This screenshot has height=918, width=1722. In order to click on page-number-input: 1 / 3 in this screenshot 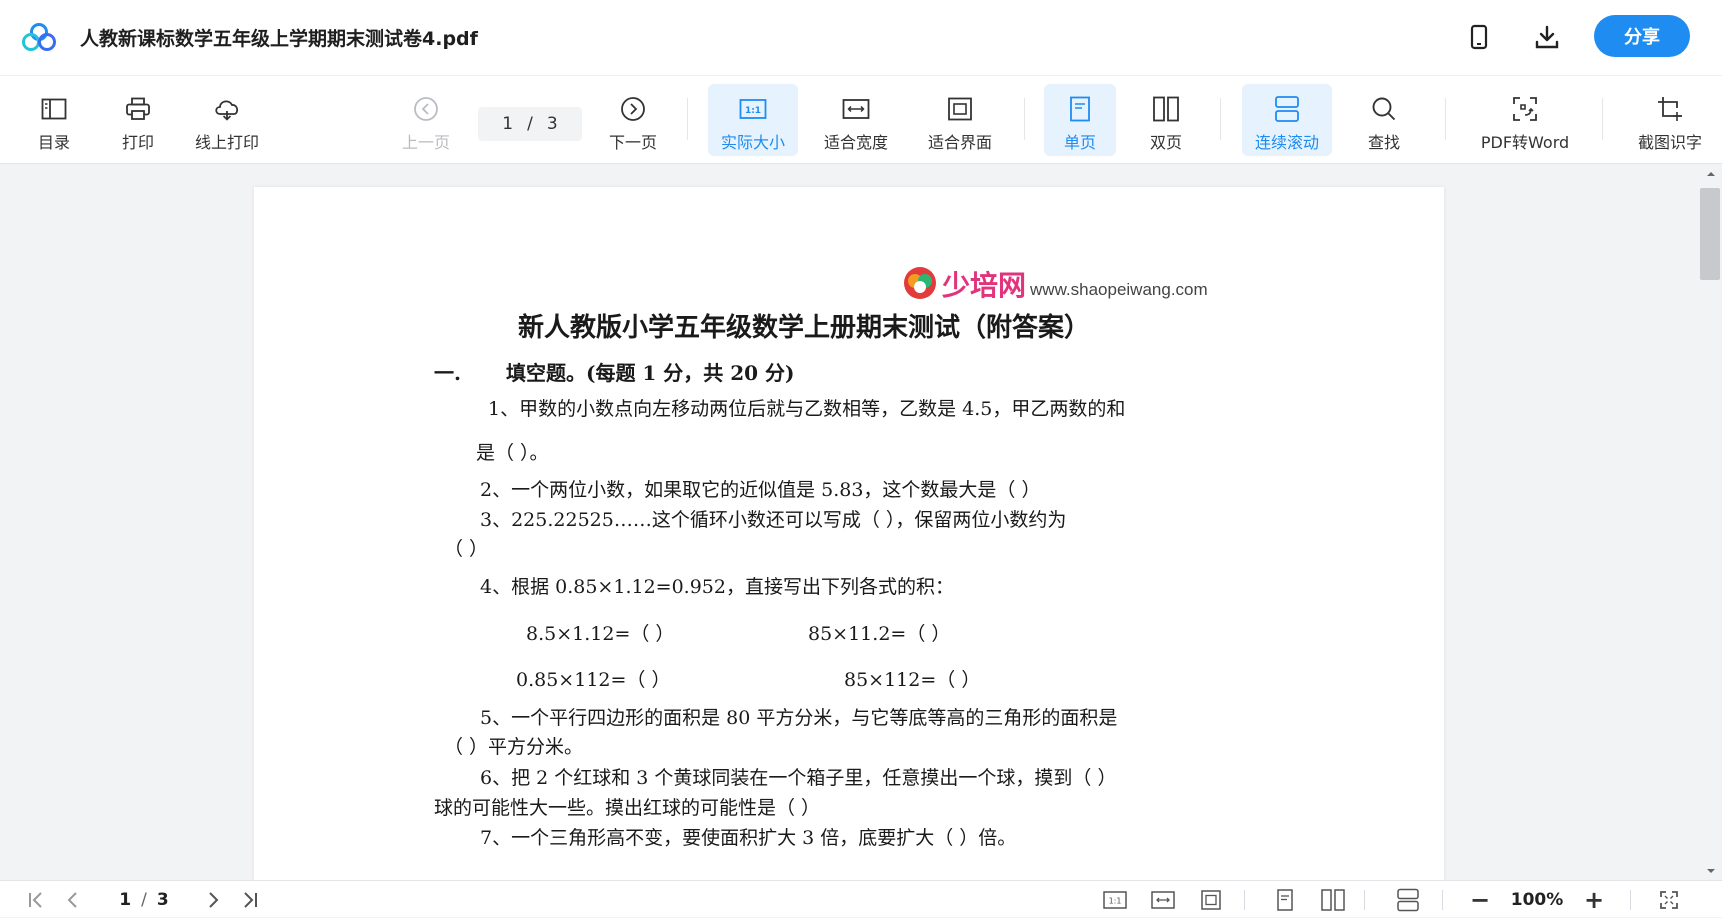, I will do `click(530, 124)`.